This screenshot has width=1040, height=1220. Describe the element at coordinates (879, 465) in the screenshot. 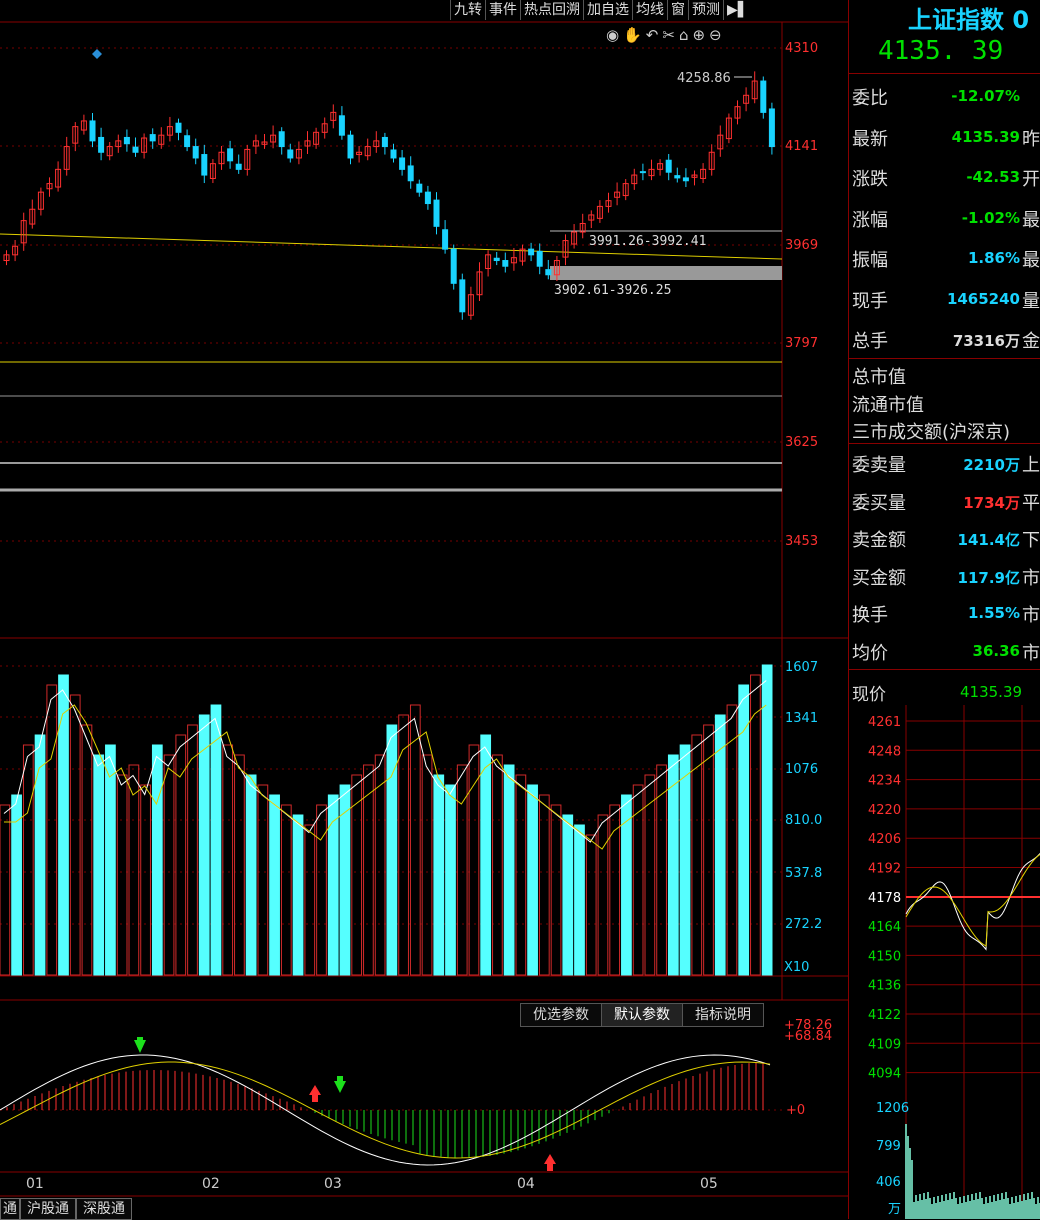

I see `order-row-label: 委卖量` at that location.